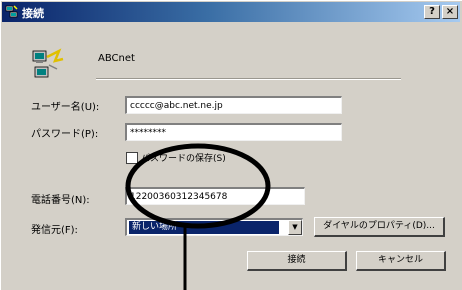  Describe the element at coordinates (233, 105) in the screenshot. I see `username-field: ccccc@abc.net.ne.jp` at that location.